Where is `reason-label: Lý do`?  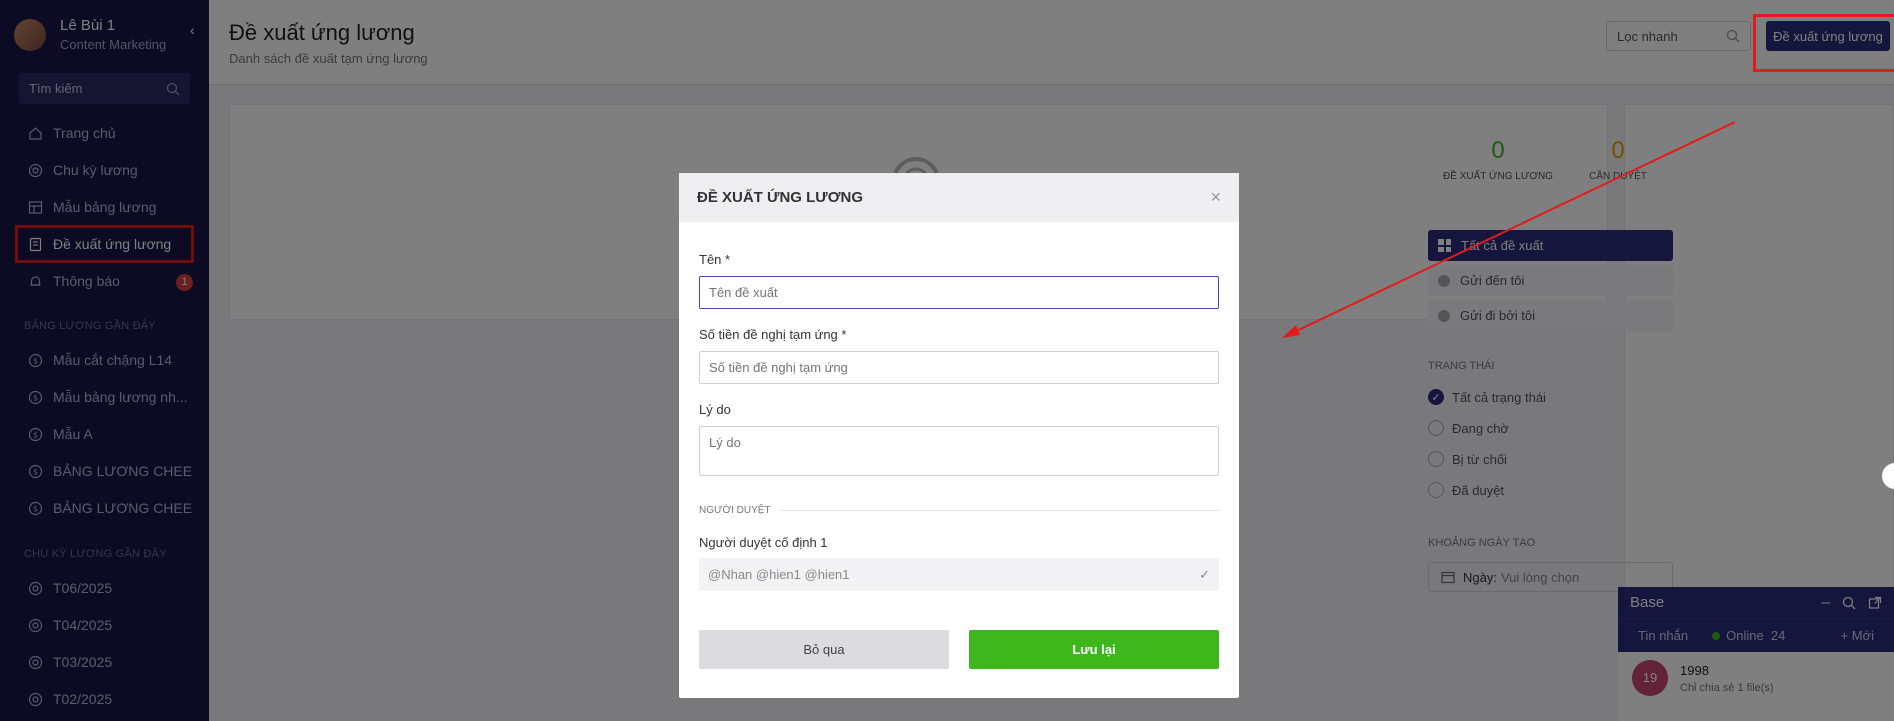
reason-label: Lý do is located at coordinates (715, 409).